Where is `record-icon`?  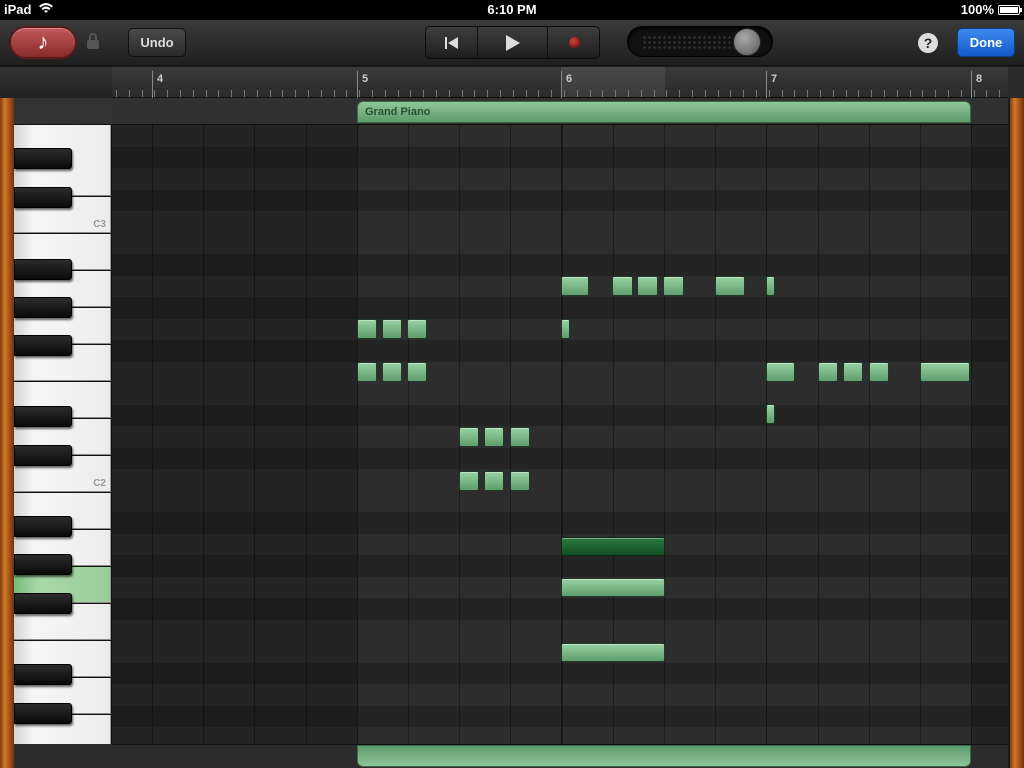
record-icon is located at coordinates (574, 42).